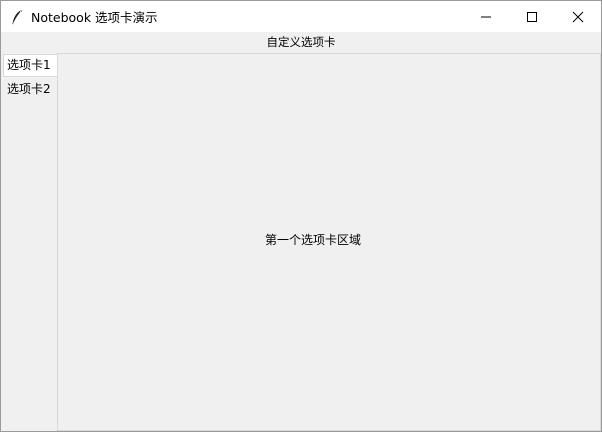 Image resolution: width=602 pixels, height=432 pixels. What do you see at coordinates (312, 239) in the screenshot?
I see `panel-label: 第一个选项卡区域` at bounding box center [312, 239].